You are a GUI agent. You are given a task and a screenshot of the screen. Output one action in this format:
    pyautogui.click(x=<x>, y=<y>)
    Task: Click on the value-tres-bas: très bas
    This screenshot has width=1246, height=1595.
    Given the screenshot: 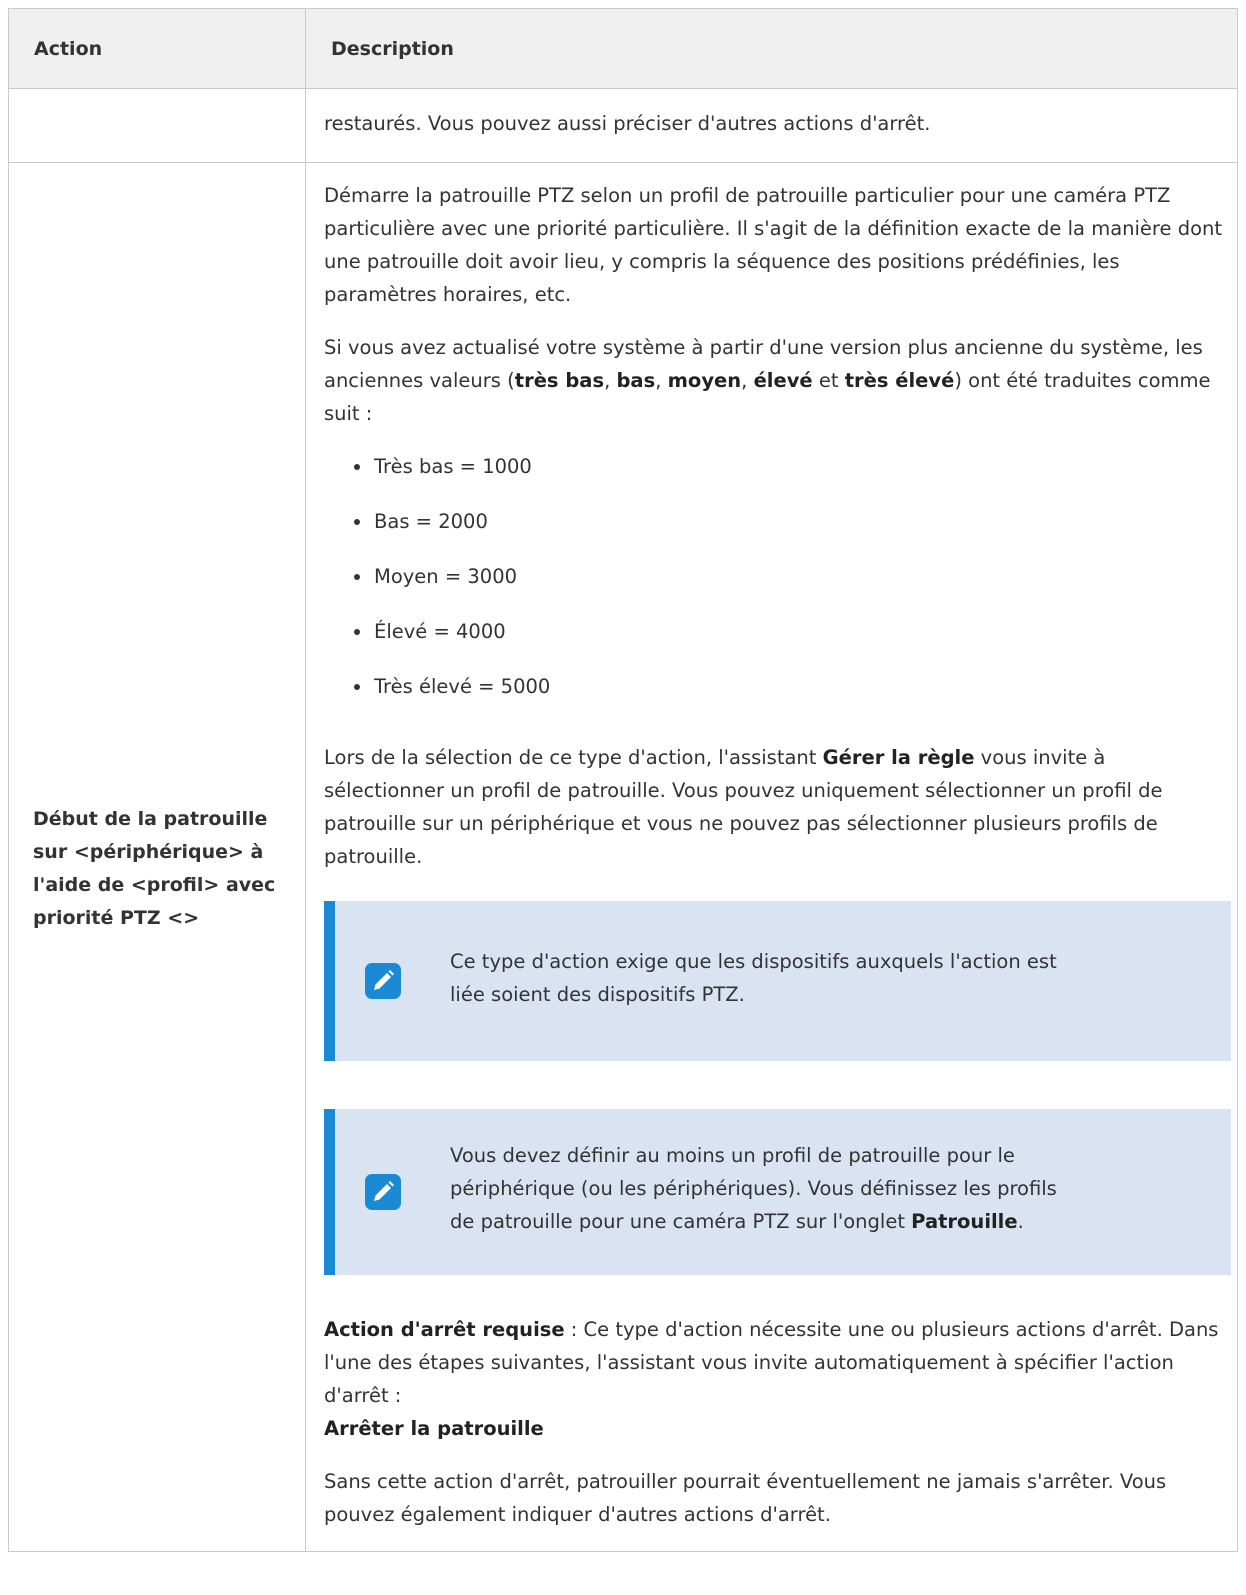 What is the action you would take?
    pyautogui.click(x=559, y=380)
    